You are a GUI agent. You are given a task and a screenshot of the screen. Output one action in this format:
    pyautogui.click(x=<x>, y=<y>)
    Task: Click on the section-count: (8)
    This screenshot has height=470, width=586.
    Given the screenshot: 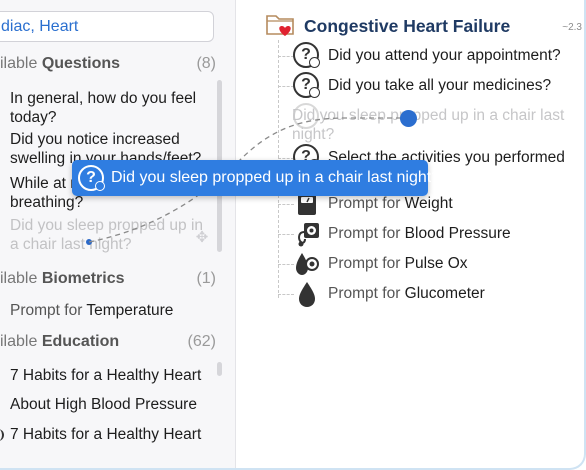 What is the action you would take?
    pyautogui.click(x=206, y=63)
    